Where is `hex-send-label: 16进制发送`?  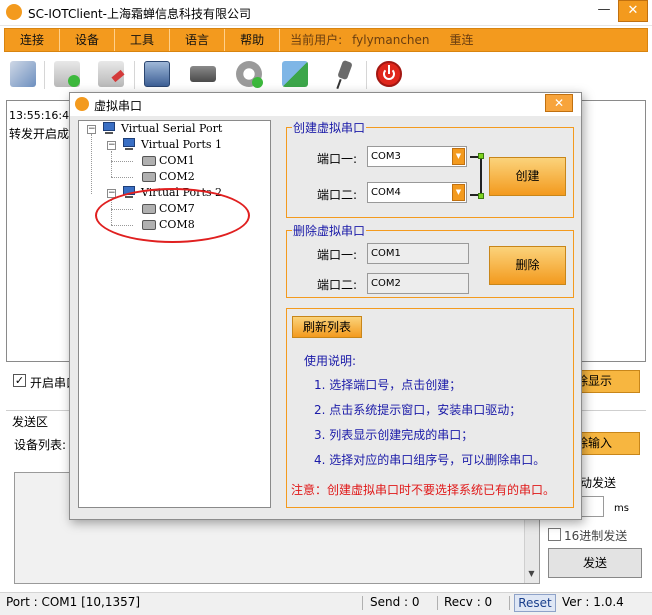 hex-send-label: 16进制发送 is located at coordinates (596, 536).